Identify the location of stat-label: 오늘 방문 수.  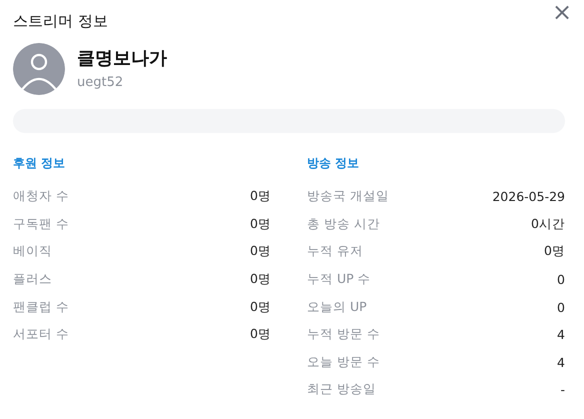
(343, 362).